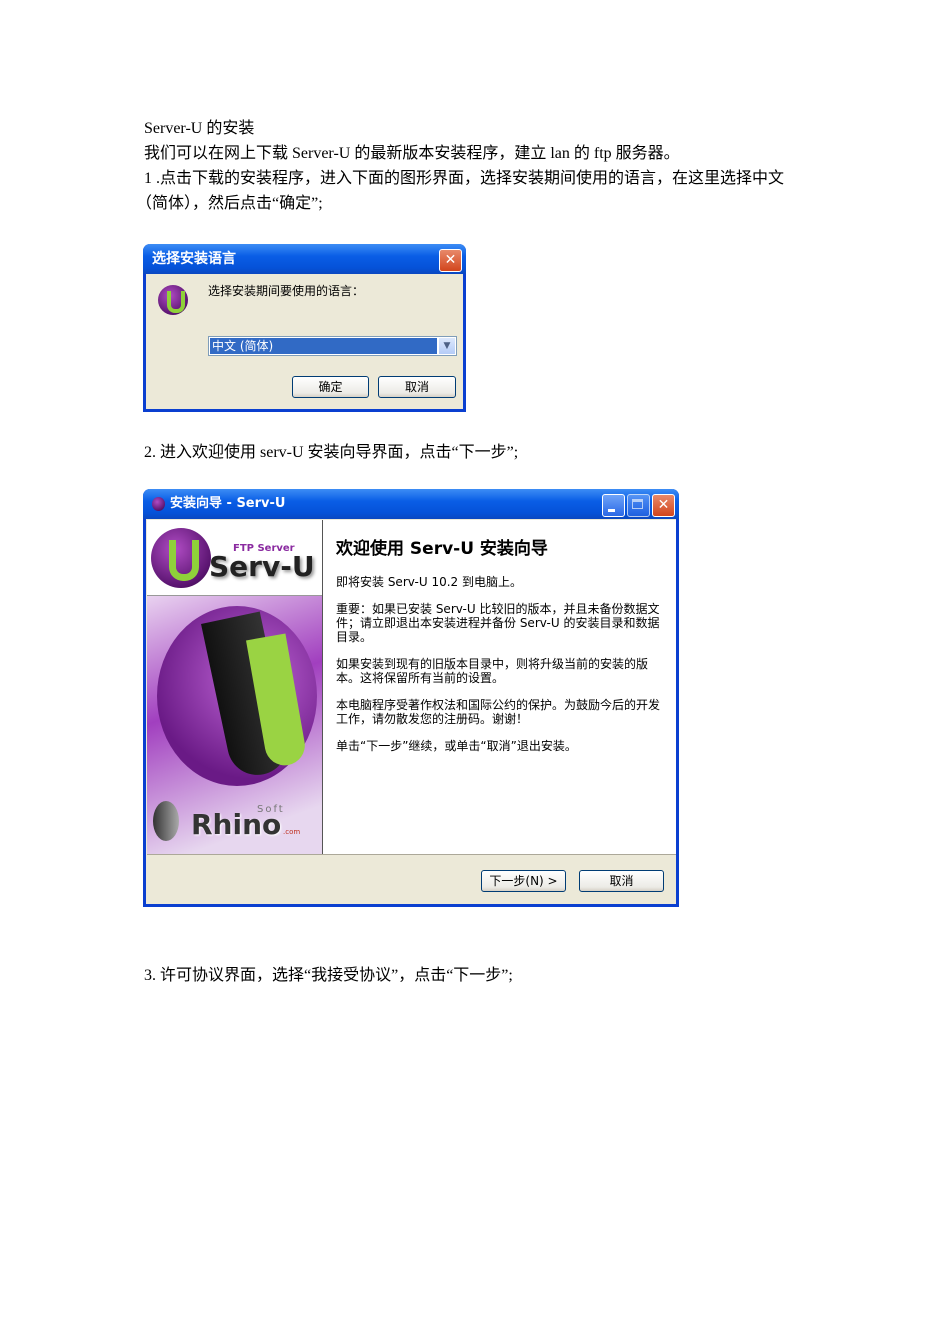 This screenshot has width=950, height=1344. What do you see at coordinates (173, 300) in the screenshot?
I see `serv-u-logo-icon` at bounding box center [173, 300].